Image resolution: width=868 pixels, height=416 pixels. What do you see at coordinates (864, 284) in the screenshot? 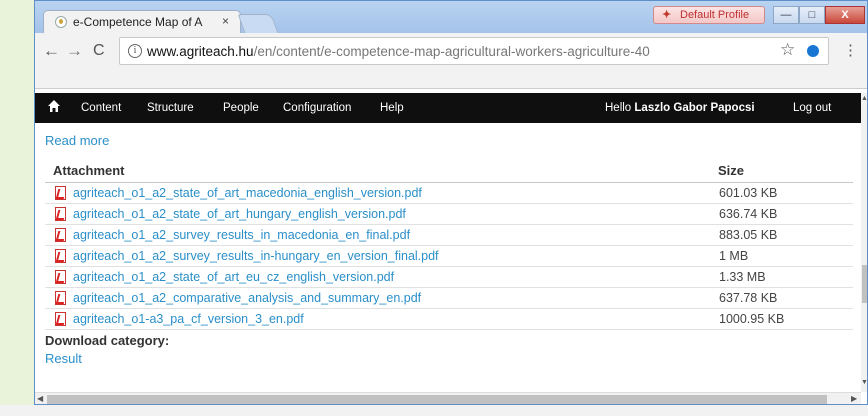
I see `vertical-scroll-thumb` at bounding box center [864, 284].